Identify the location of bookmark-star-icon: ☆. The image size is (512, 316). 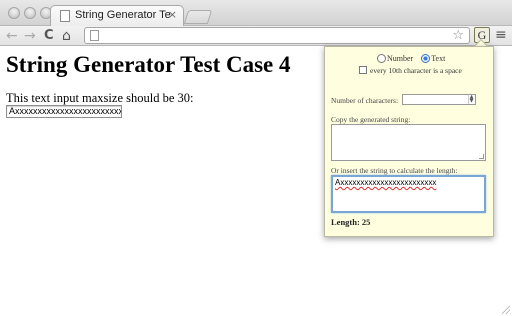
(458, 35).